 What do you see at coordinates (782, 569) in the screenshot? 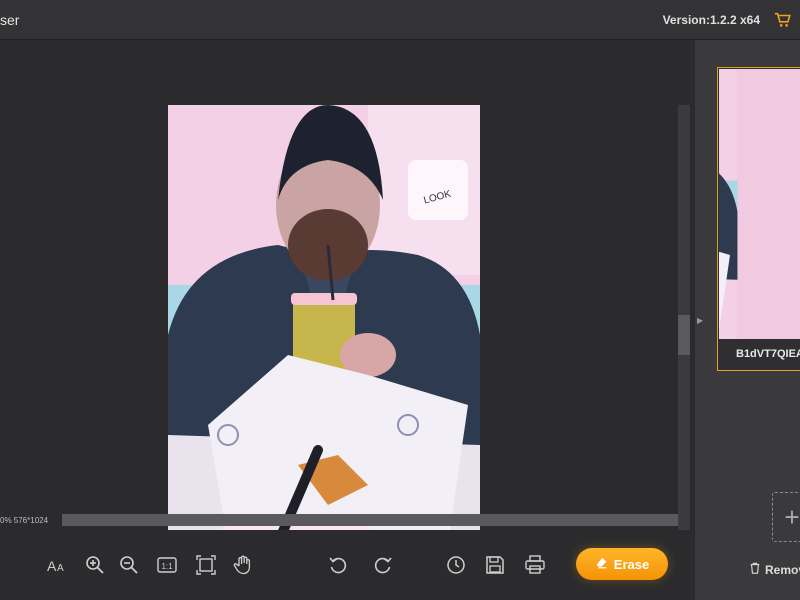
I see `remove-label: Remov` at bounding box center [782, 569].